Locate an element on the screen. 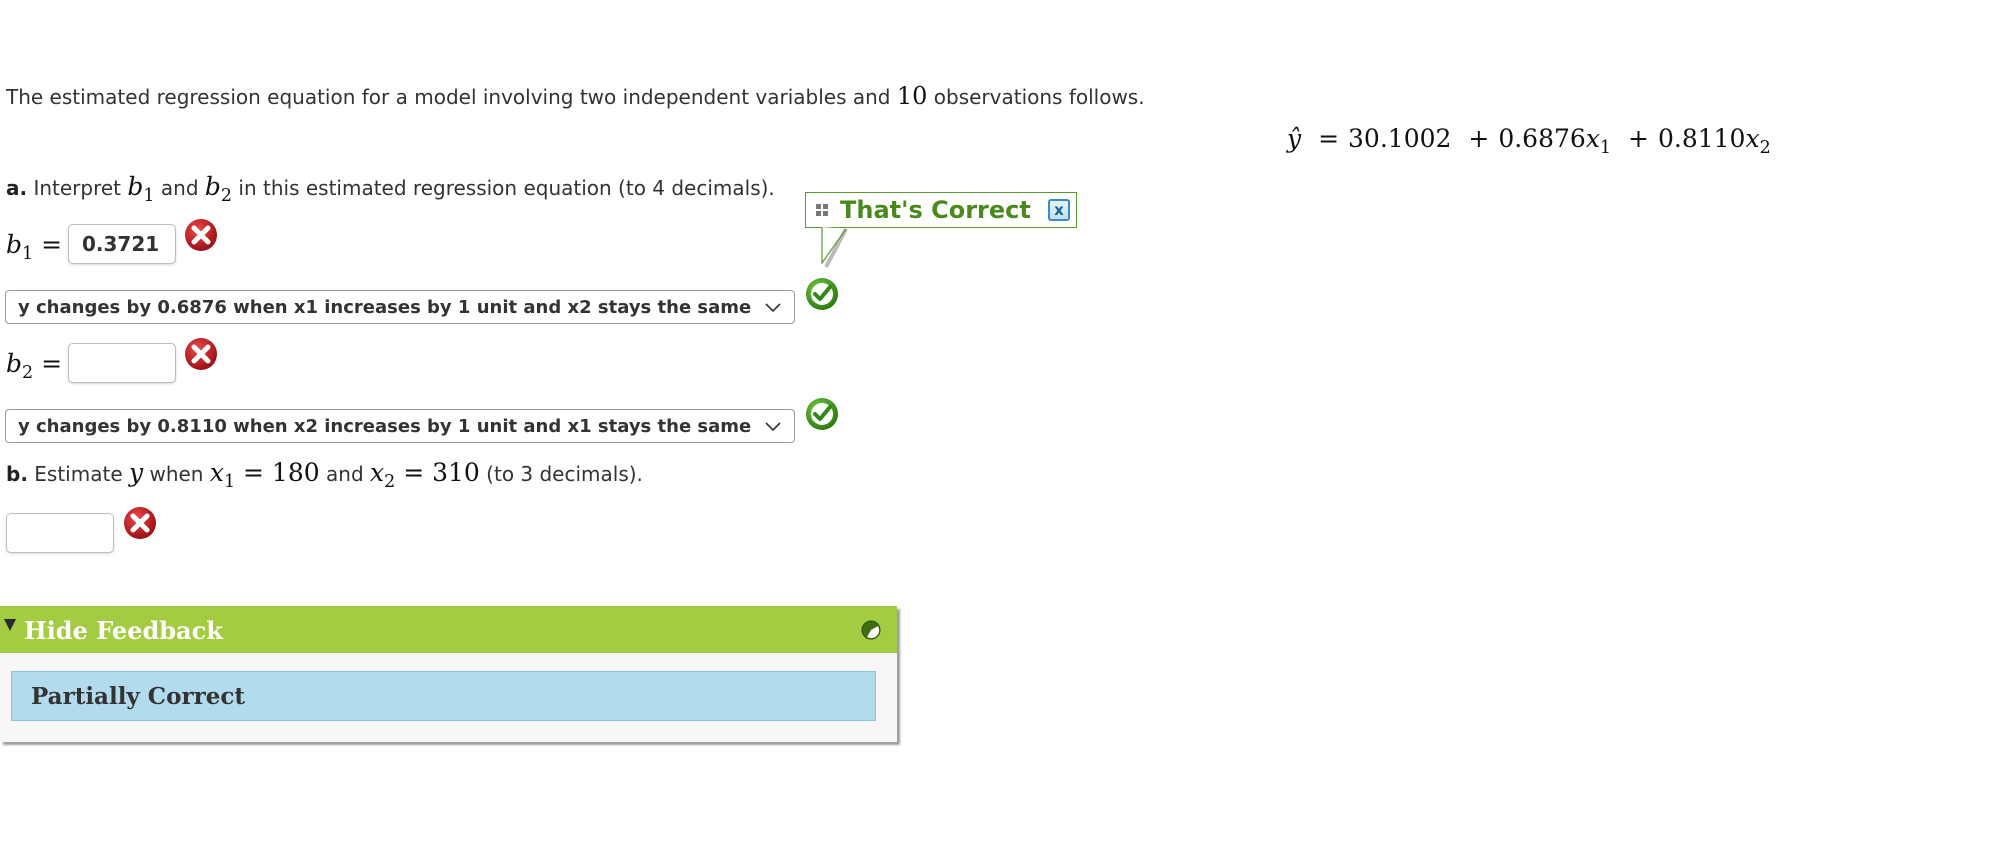 The height and width of the screenshot is (855, 1989). feedback-panel: Hide Feedback Partially Correct is located at coordinates (448, 674).